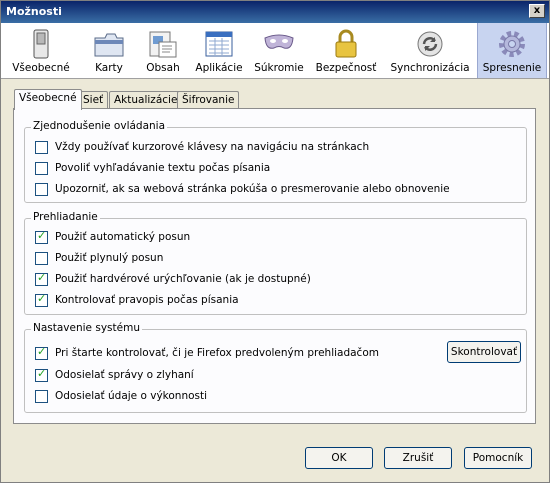 The image size is (550, 483). Describe the element at coordinates (208, 100) in the screenshot. I see `tab-encryption: Šifrovanie` at that location.